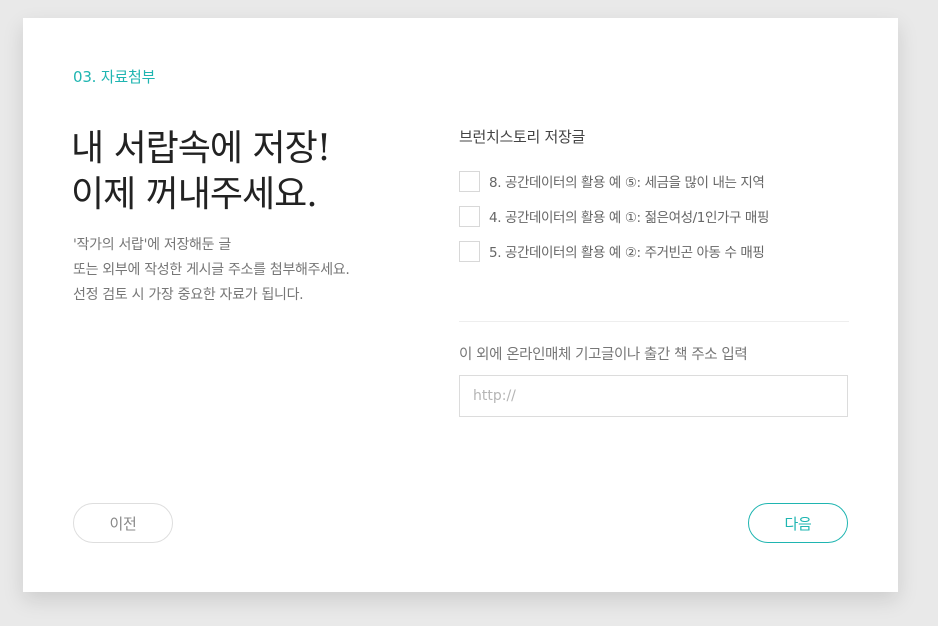  I want to click on saved-post-item: 4. 공간데이터의 활용 예 ①: 젊은여성/1인가구 매핑, so click(654, 216).